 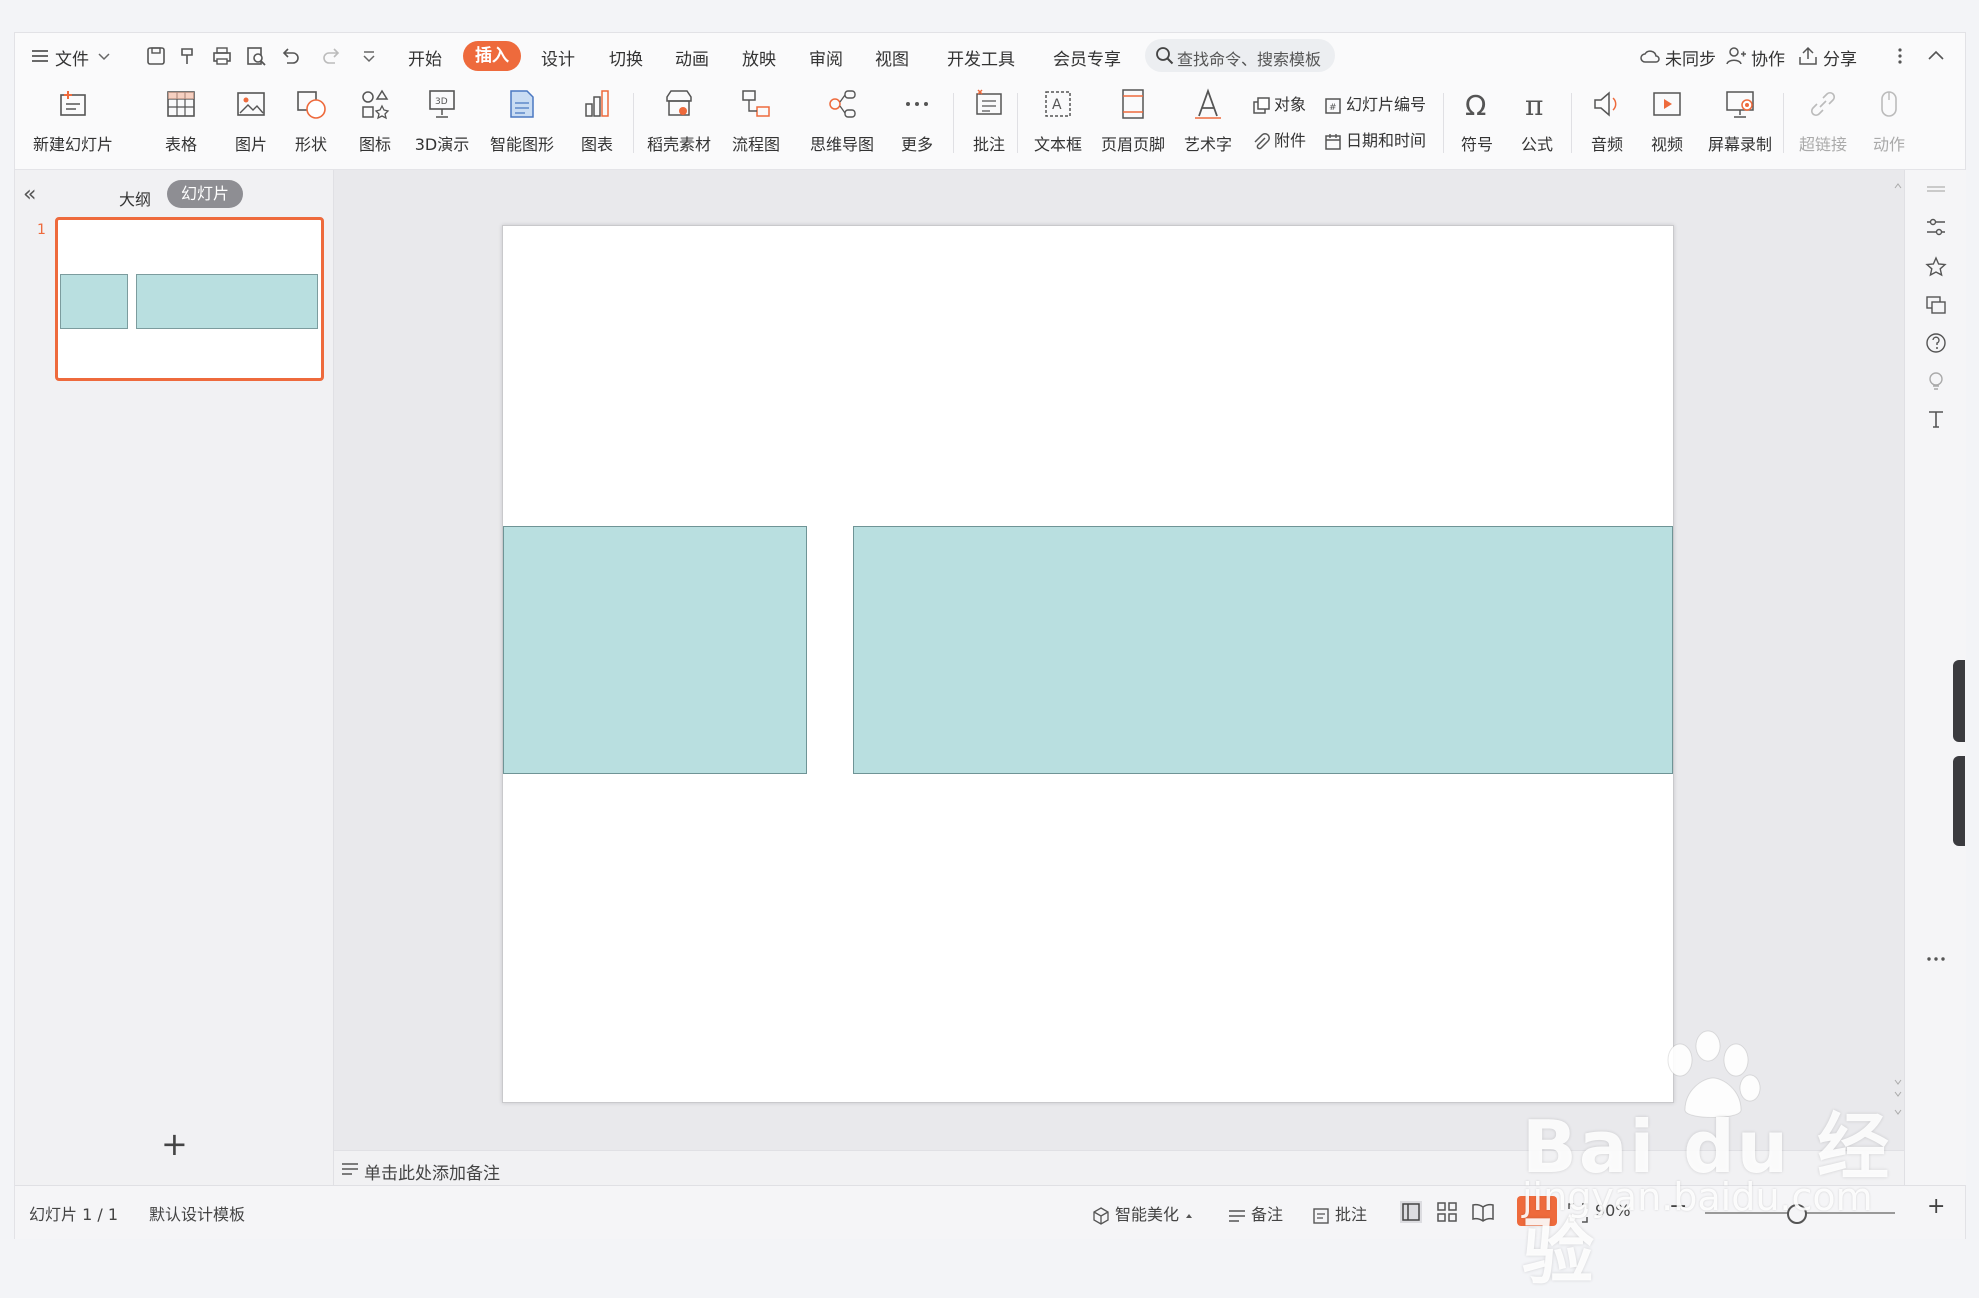 What do you see at coordinates (311, 125) in the screenshot?
I see `shape-button: 形状` at bounding box center [311, 125].